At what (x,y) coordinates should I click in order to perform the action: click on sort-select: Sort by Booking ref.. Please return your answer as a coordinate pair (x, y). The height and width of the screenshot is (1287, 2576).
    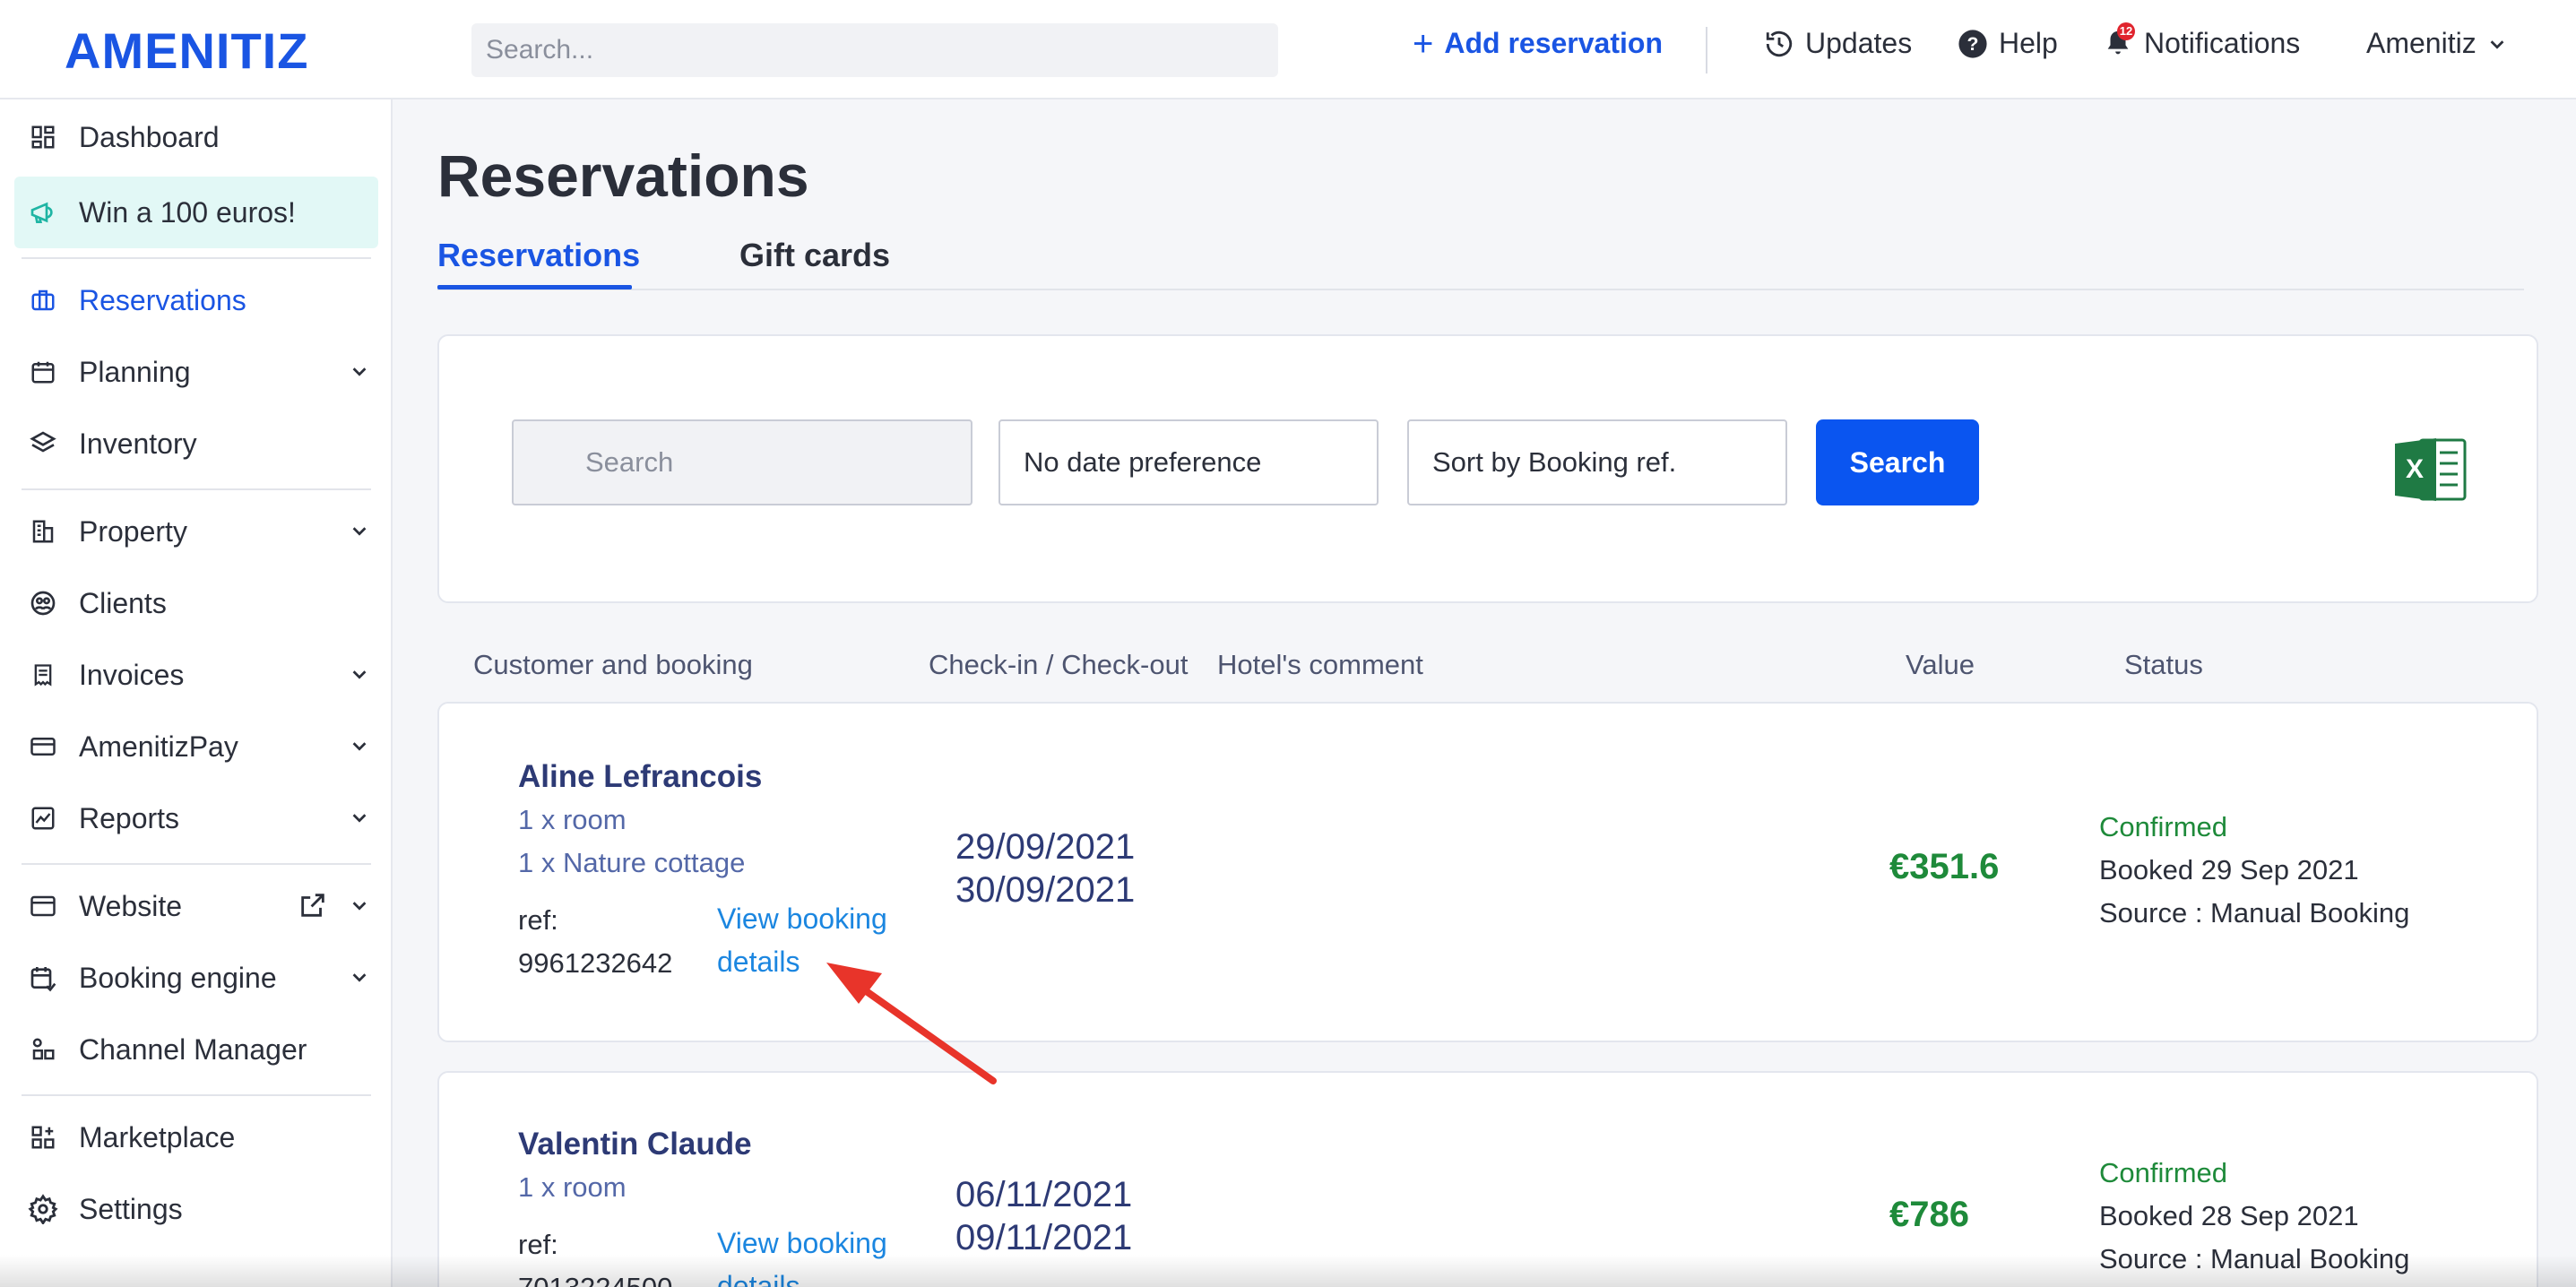
    Looking at the image, I should click on (1597, 462).